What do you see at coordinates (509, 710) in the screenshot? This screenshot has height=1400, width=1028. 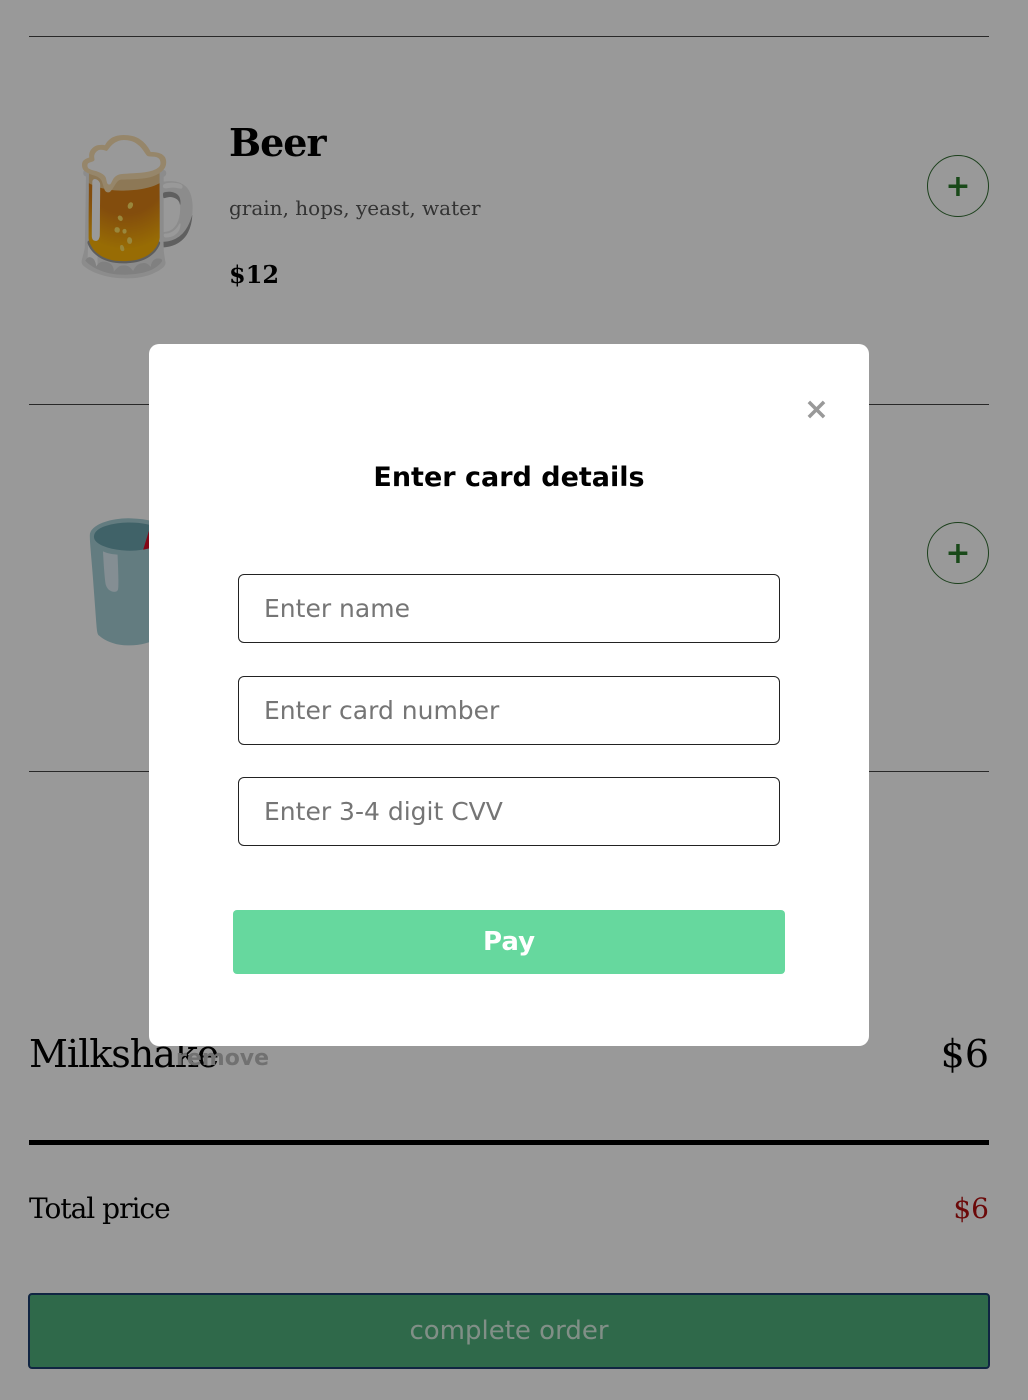 I see `card-number-input` at bounding box center [509, 710].